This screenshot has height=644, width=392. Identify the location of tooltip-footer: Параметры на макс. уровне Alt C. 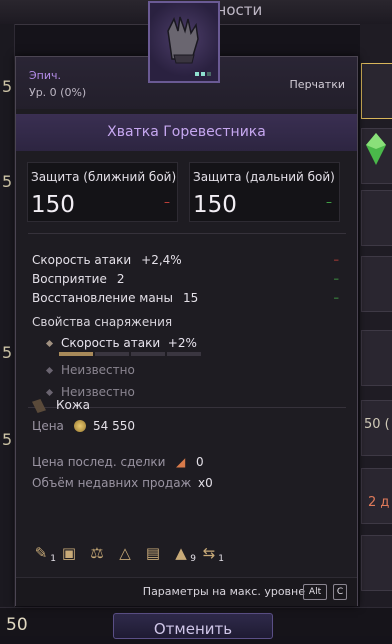
(186, 591).